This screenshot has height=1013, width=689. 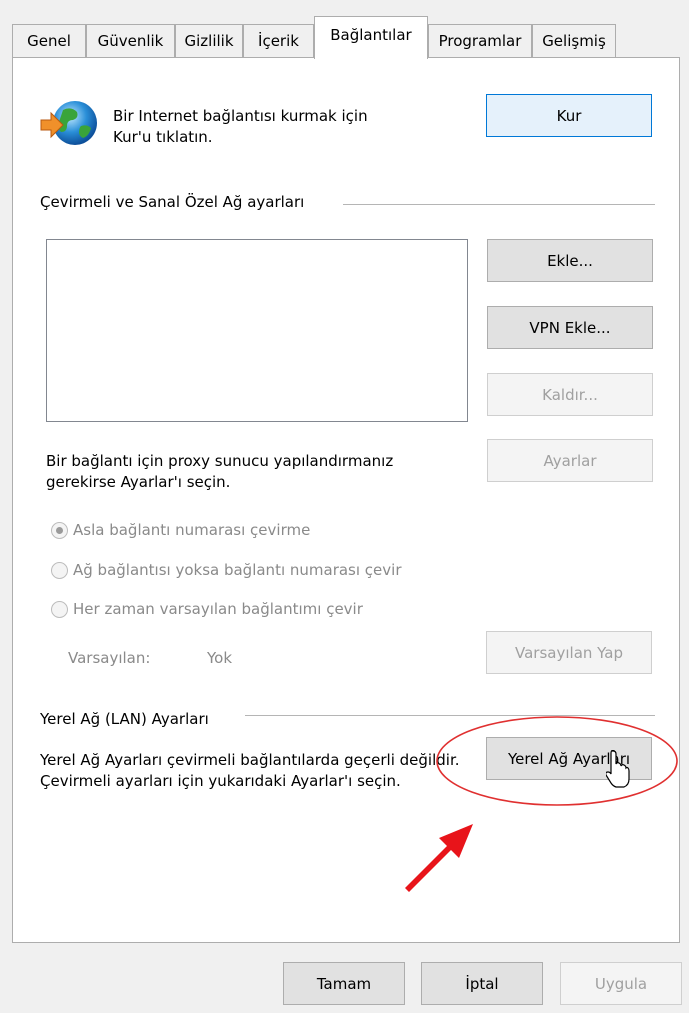 I want to click on tab-label: Programlar, so click(x=480, y=41).